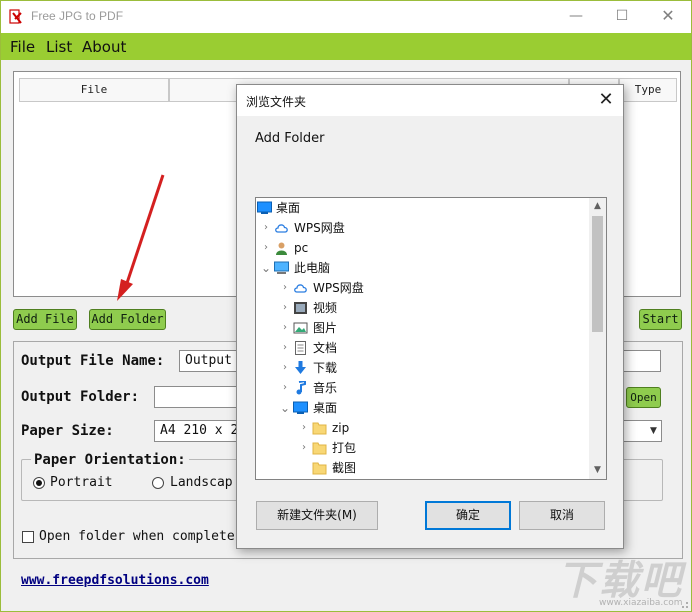  Describe the element at coordinates (290, 138) in the screenshot. I see `dialog-description: Add Folder` at that location.